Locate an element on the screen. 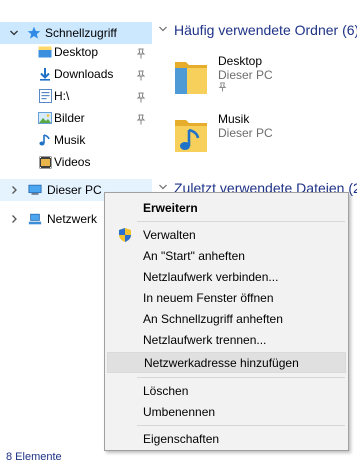  nav-item-label: H:\ is located at coordinates (62, 96).